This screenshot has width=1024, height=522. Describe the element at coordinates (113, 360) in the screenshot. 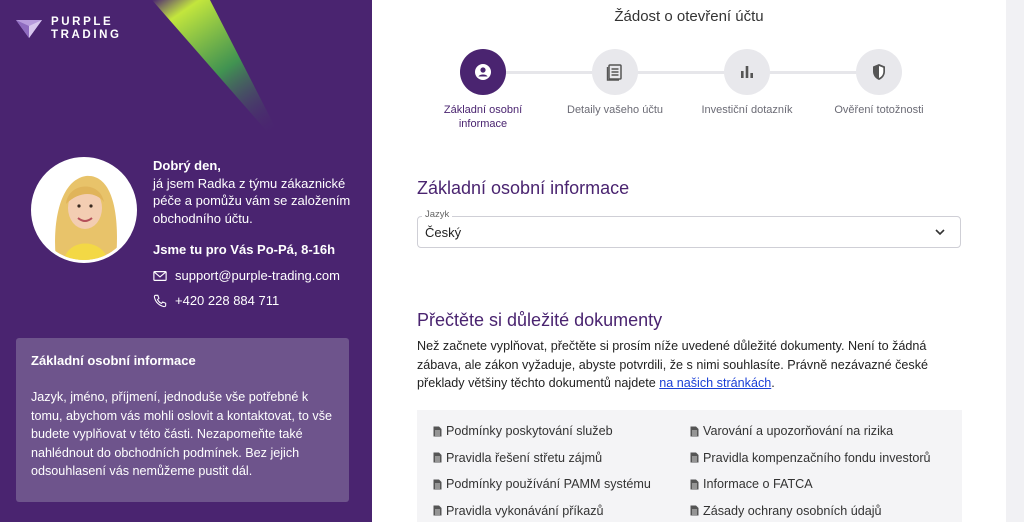

I see `help-box-title: Základní osobní informace` at that location.